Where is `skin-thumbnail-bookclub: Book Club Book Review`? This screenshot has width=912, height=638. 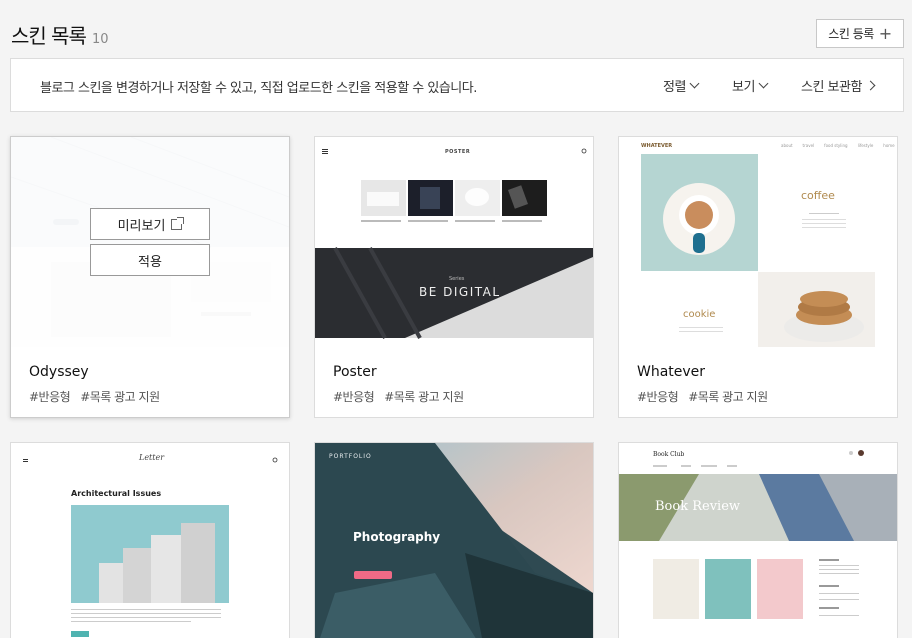
skin-thumbnail-bookclub: Book Club Book Review is located at coordinates (758, 540).